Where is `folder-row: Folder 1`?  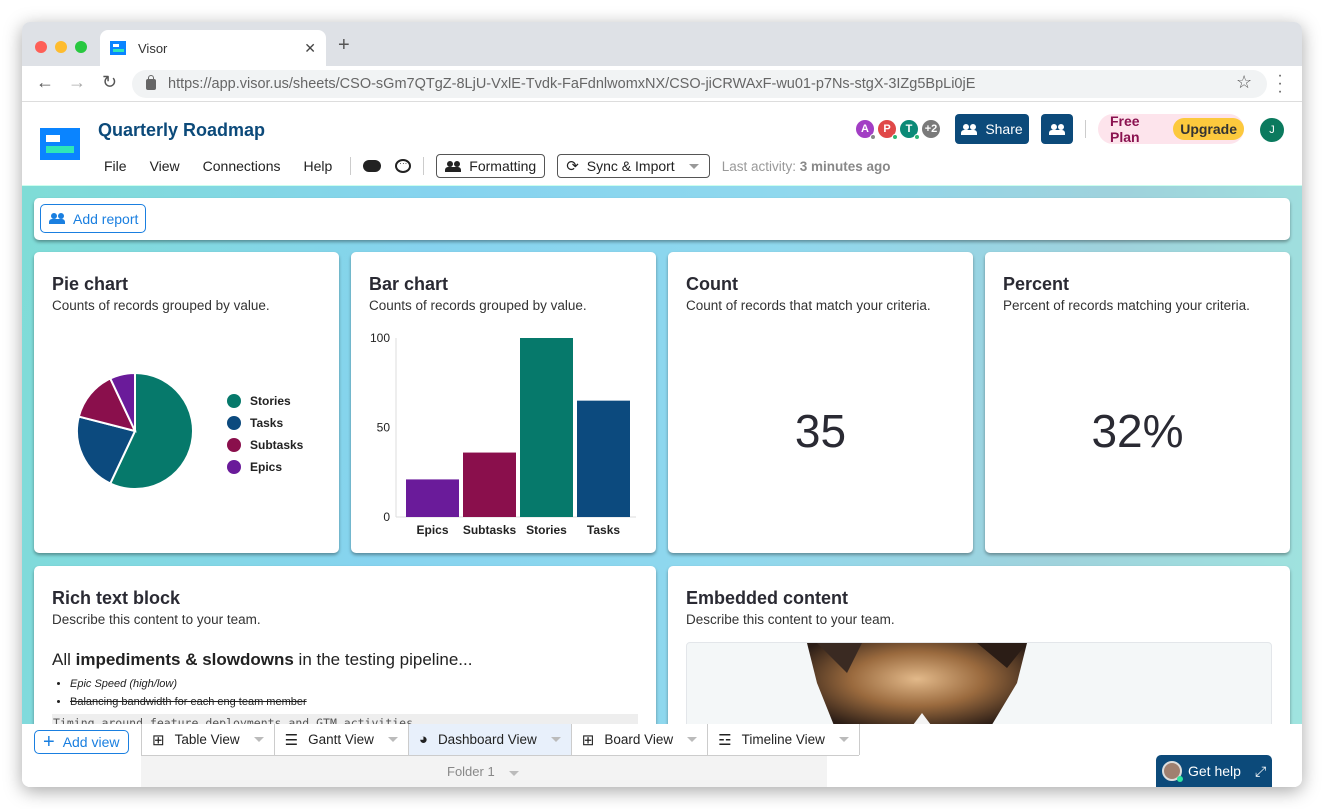 folder-row: Folder 1 is located at coordinates (484, 771).